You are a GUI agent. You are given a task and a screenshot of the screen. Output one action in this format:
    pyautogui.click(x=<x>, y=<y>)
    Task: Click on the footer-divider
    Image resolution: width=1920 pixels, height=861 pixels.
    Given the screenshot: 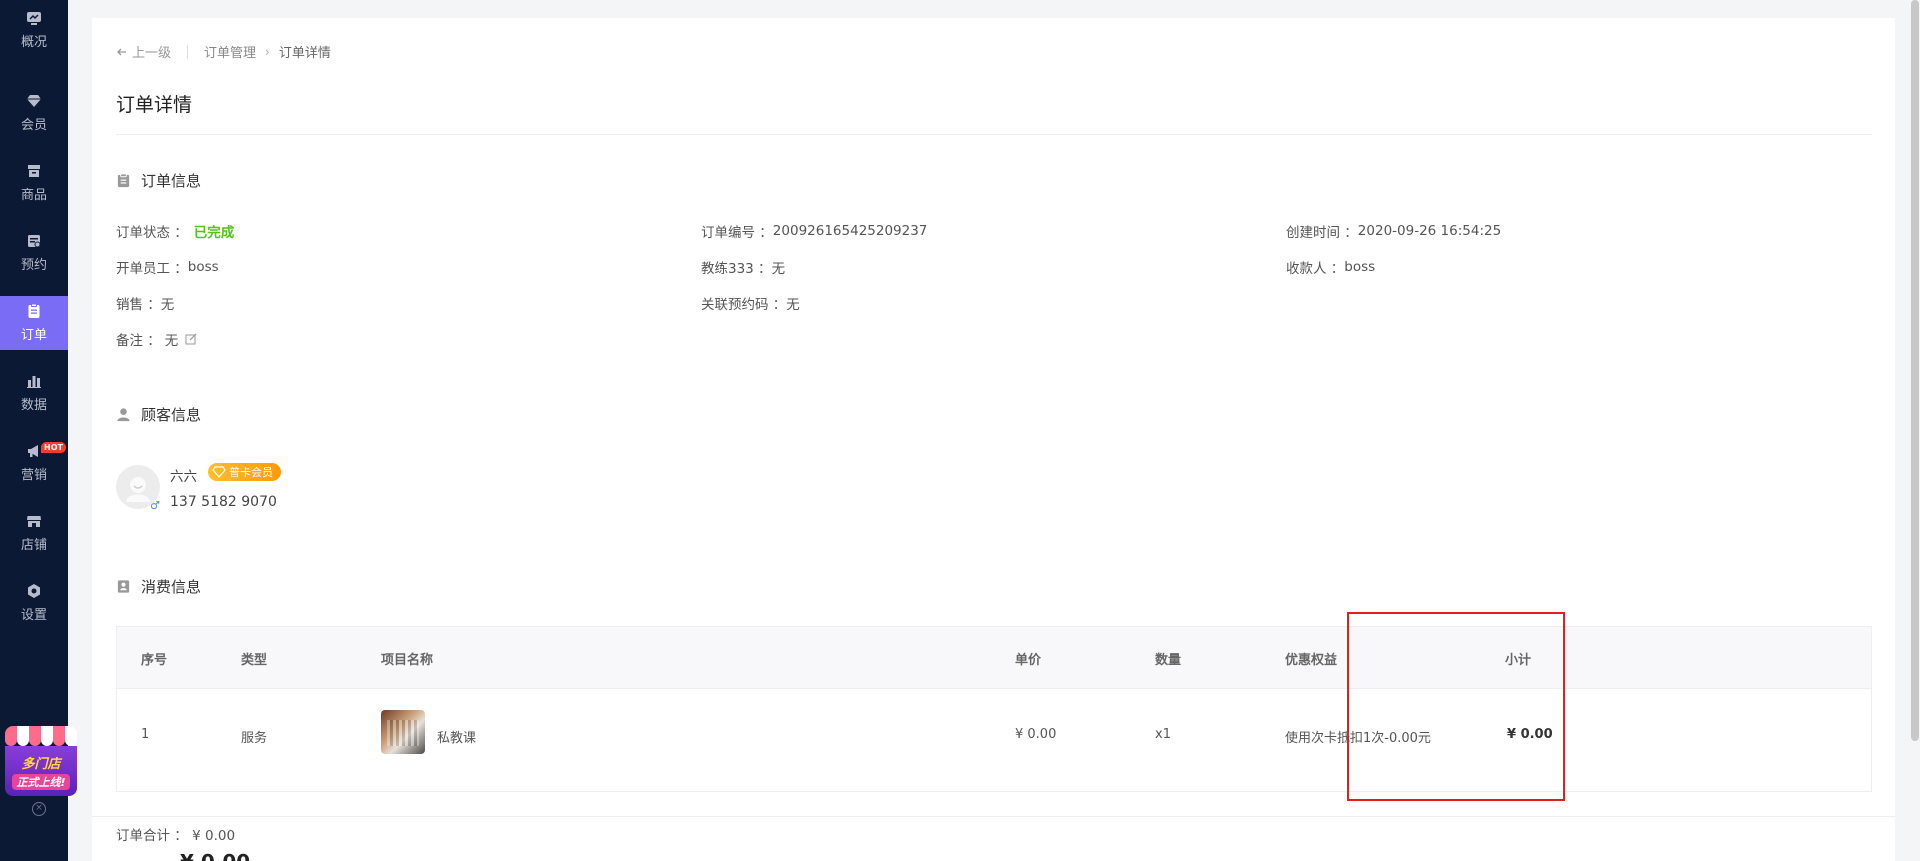 What is the action you would take?
    pyautogui.click(x=993, y=816)
    